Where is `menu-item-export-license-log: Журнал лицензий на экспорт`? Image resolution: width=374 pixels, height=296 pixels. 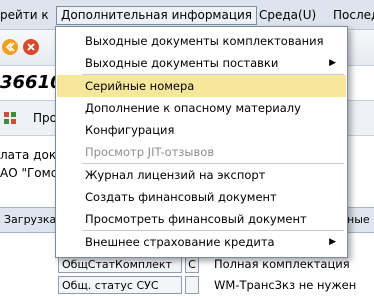 menu-item-export-license-log: Журнал лицензий на экспорт is located at coordinates (201, 175).